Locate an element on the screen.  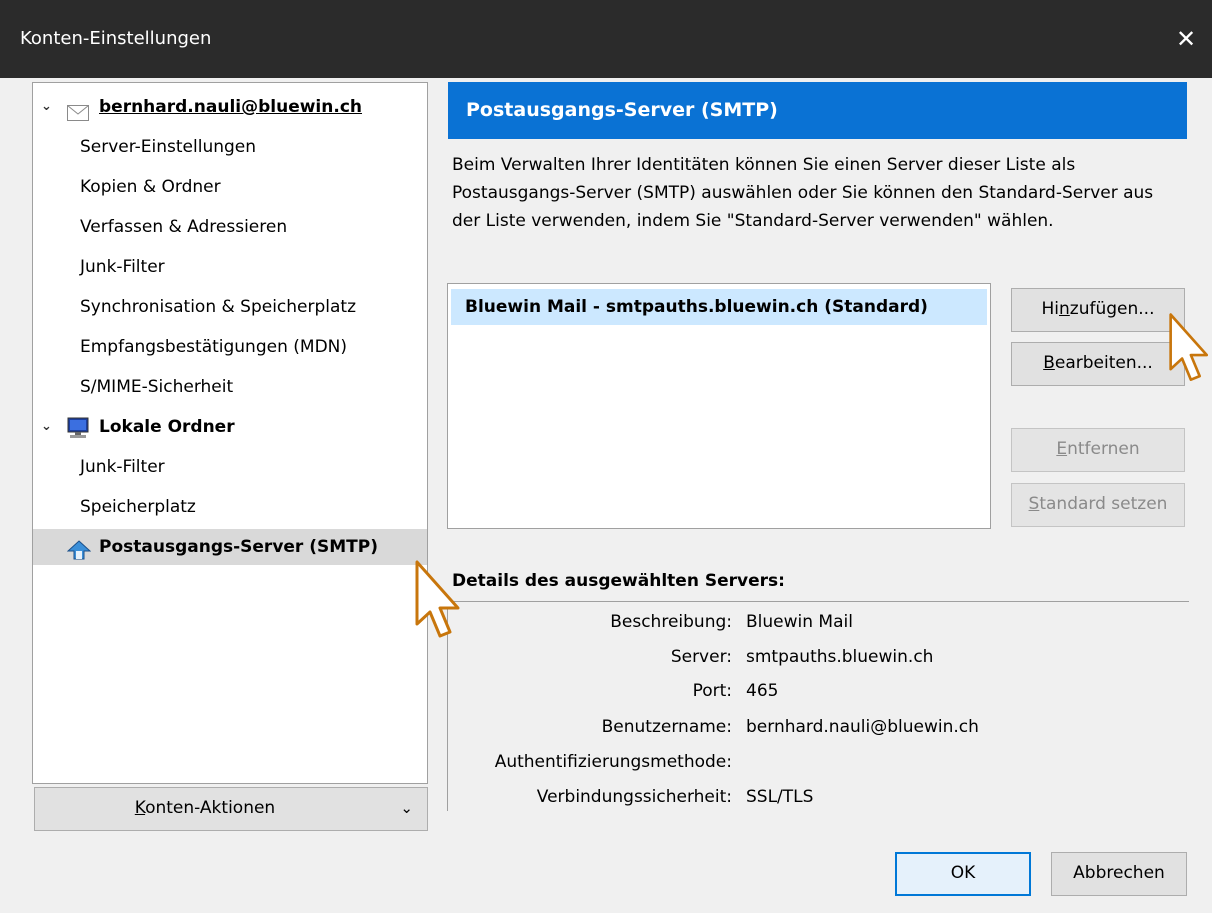
window-title: Konten-Einstellungen is located at coordinates (116, 38).